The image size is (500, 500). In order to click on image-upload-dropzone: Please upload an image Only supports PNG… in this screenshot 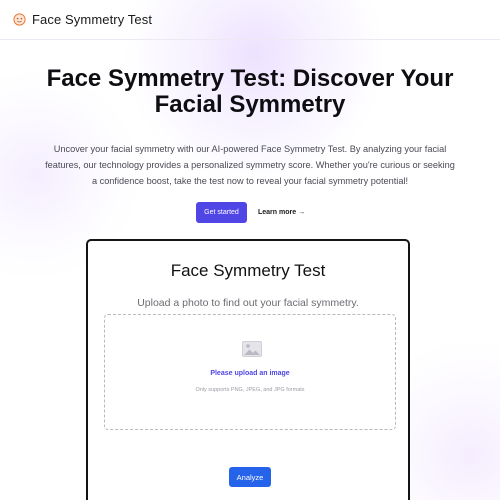, I will do `click(250, 372)`.